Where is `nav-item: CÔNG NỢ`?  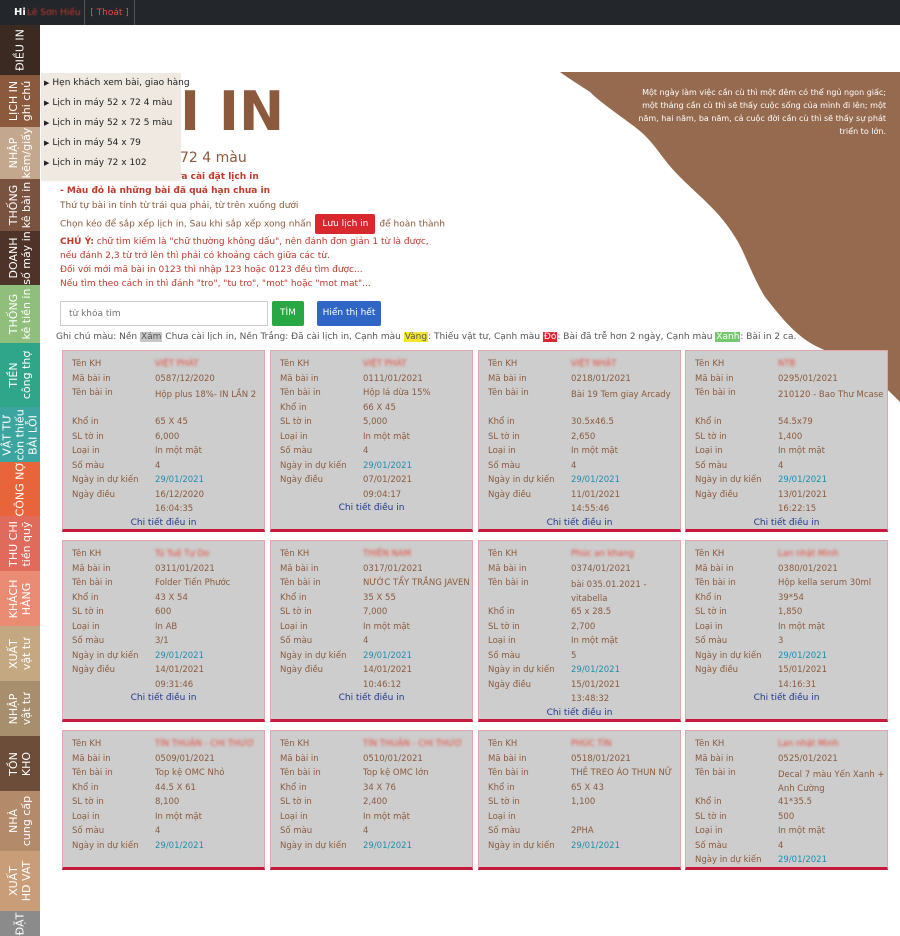
nav-item: CÔNG NỢ is located at coordinates (20, 489).